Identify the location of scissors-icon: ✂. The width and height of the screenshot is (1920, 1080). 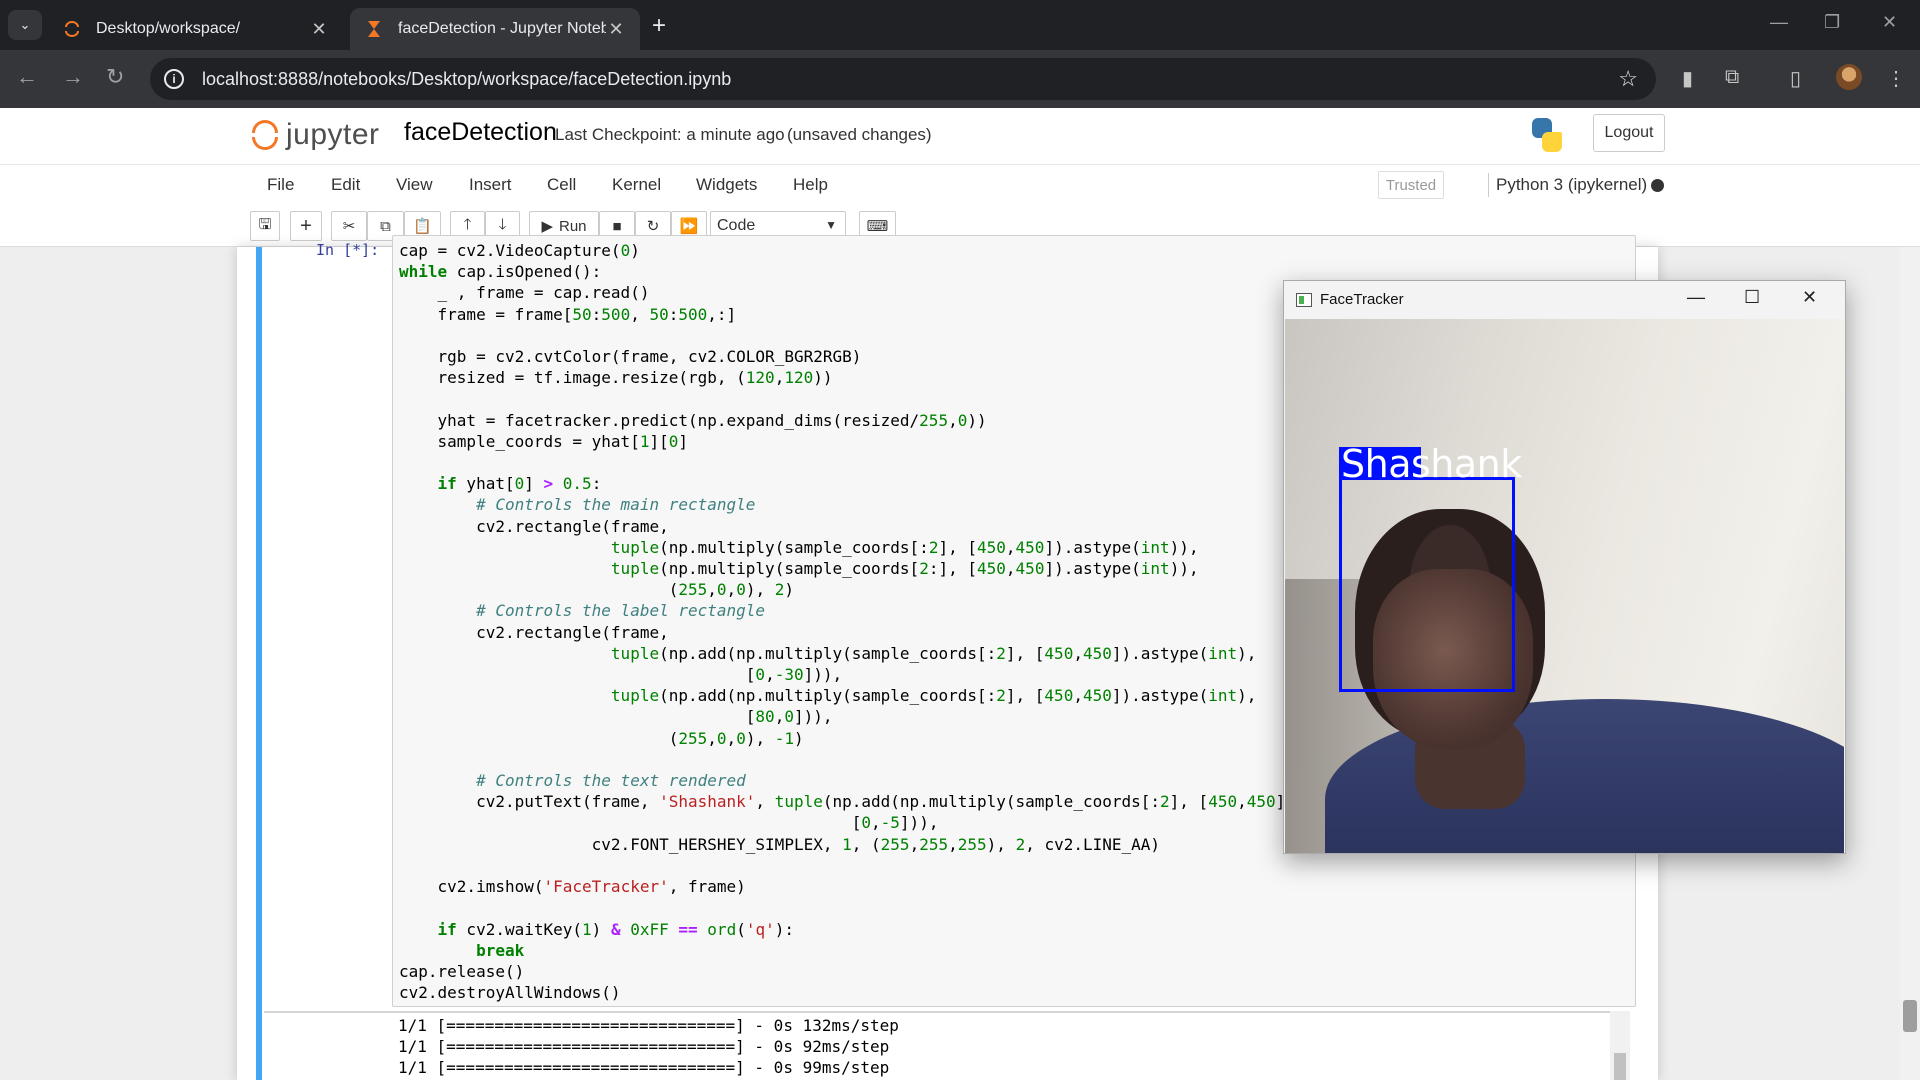
(349, 226).